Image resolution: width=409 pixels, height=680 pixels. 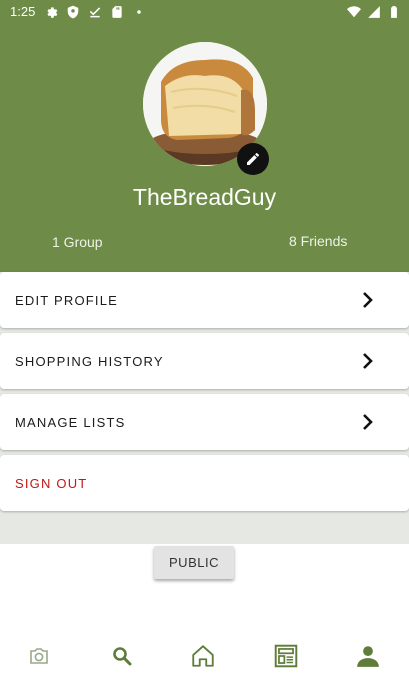 I want to click on menu-item-label: SHOPPING HISTORY, so click(x=89, y=361).